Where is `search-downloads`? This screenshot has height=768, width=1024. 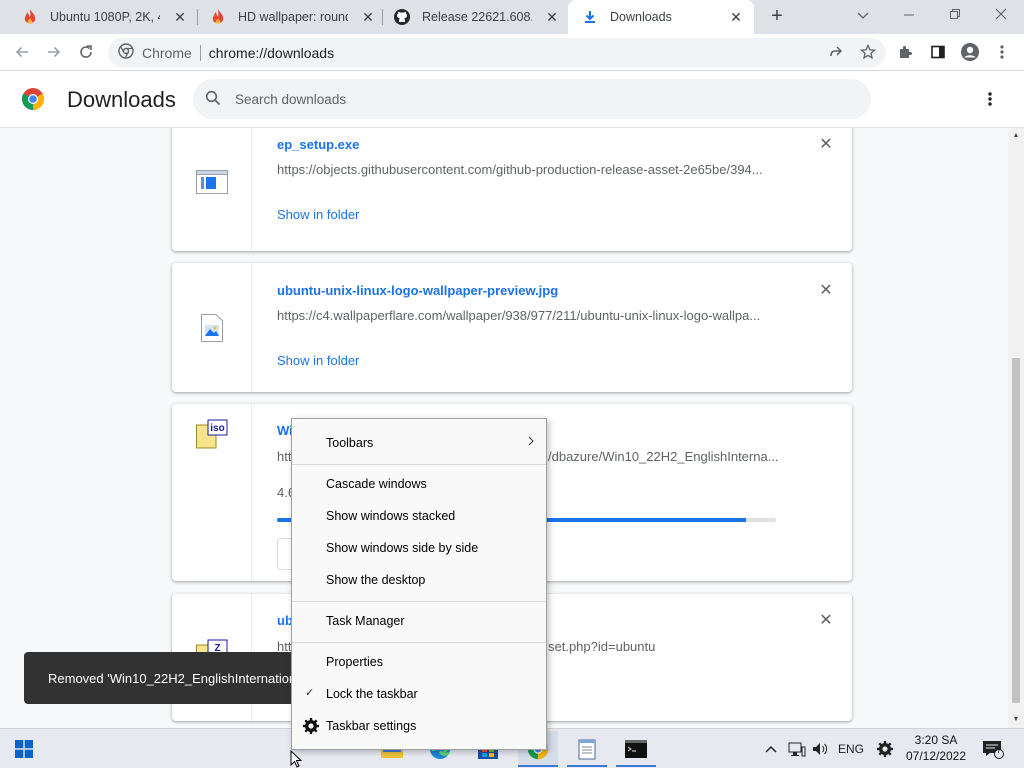
search-downloads is located at coordinates (532, 99).